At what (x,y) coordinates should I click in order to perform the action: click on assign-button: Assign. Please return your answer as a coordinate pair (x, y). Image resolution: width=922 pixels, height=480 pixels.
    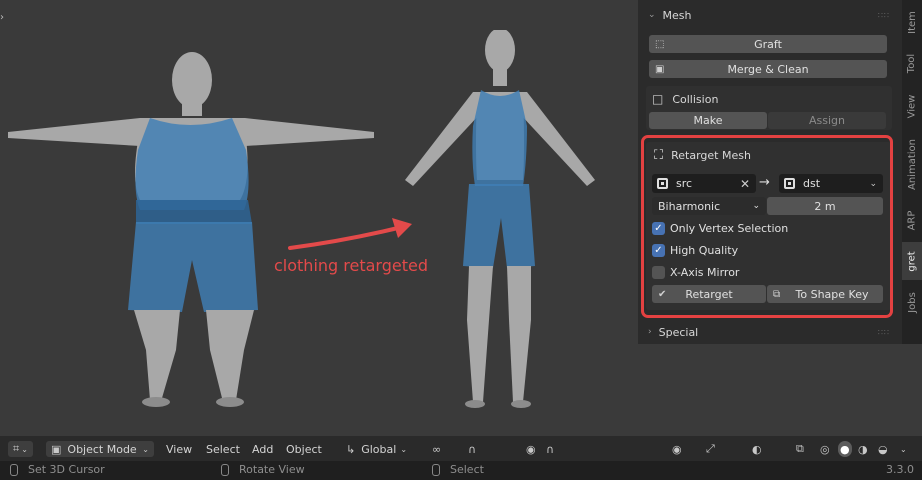
    Looking at the image, I should click on (827, 120).